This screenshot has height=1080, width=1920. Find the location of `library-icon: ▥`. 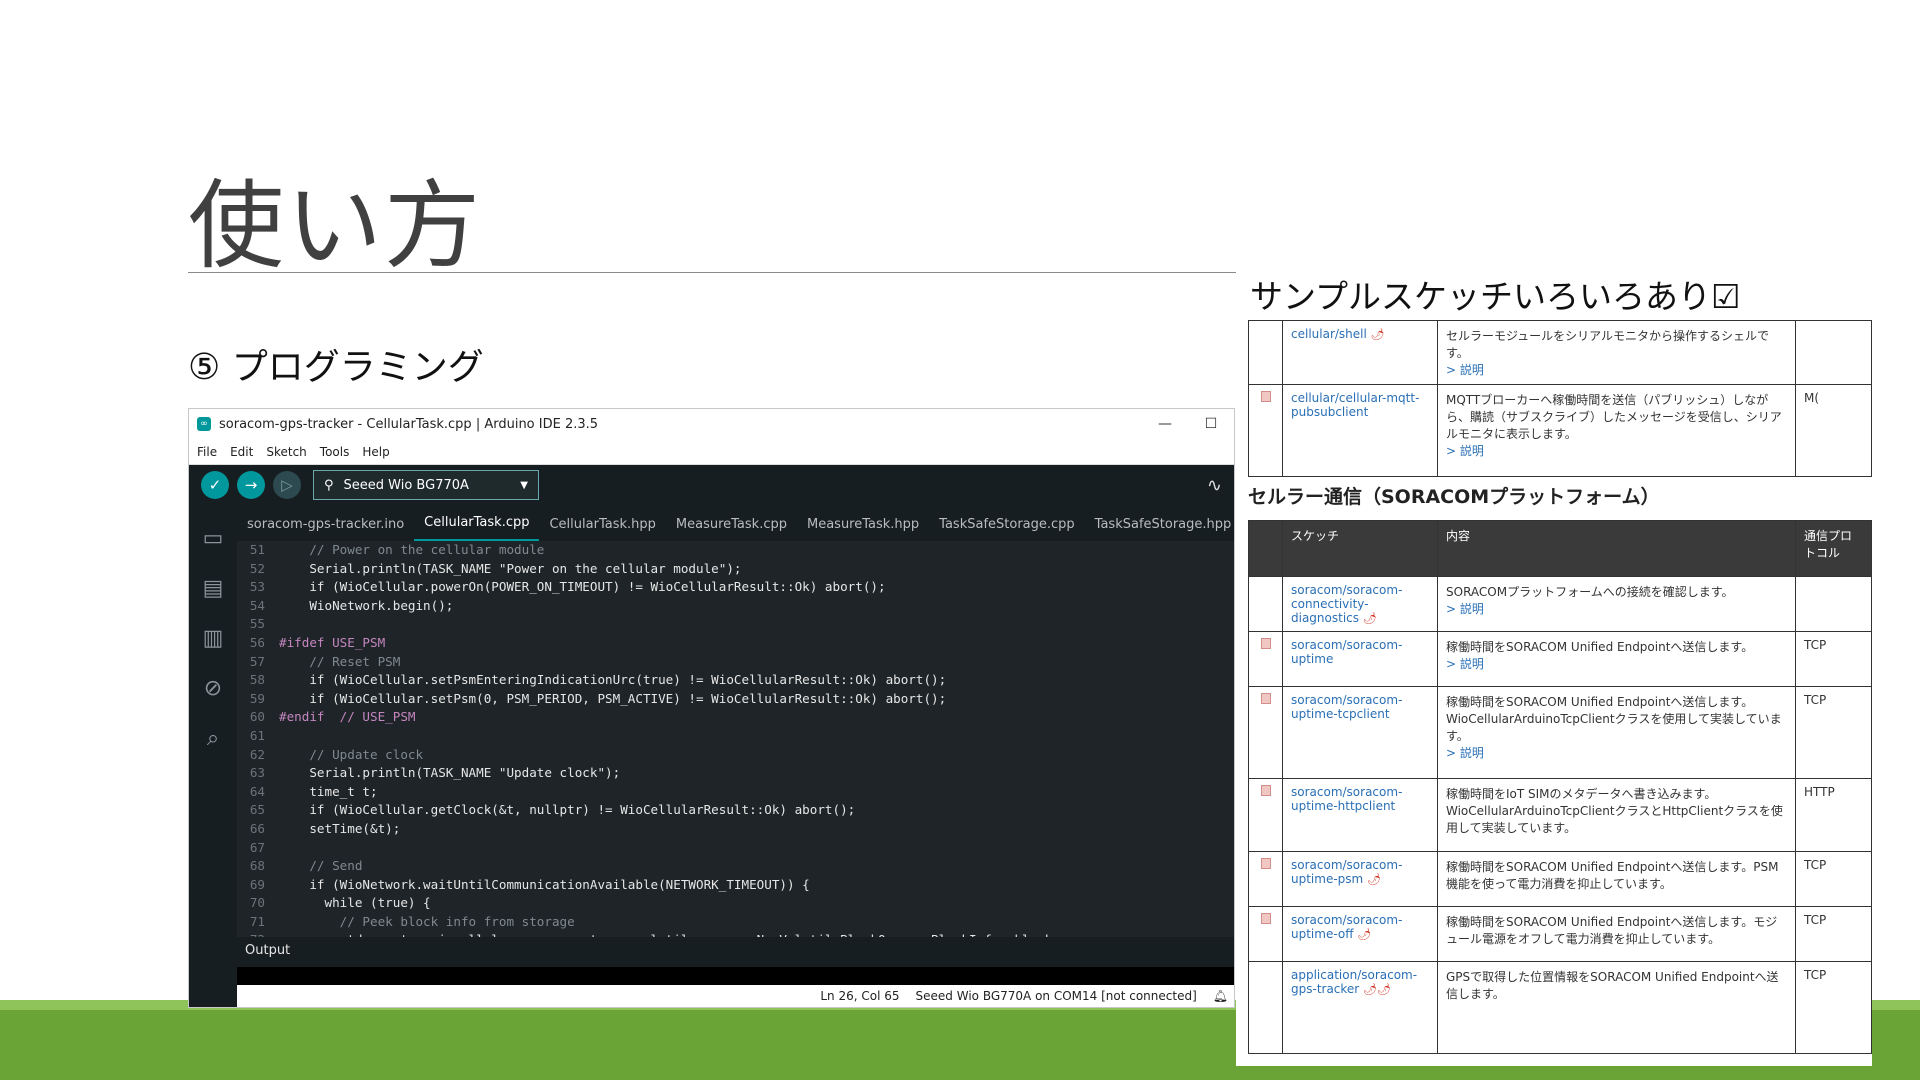

library-icon: ▥ is located at coordinates (213, 638).